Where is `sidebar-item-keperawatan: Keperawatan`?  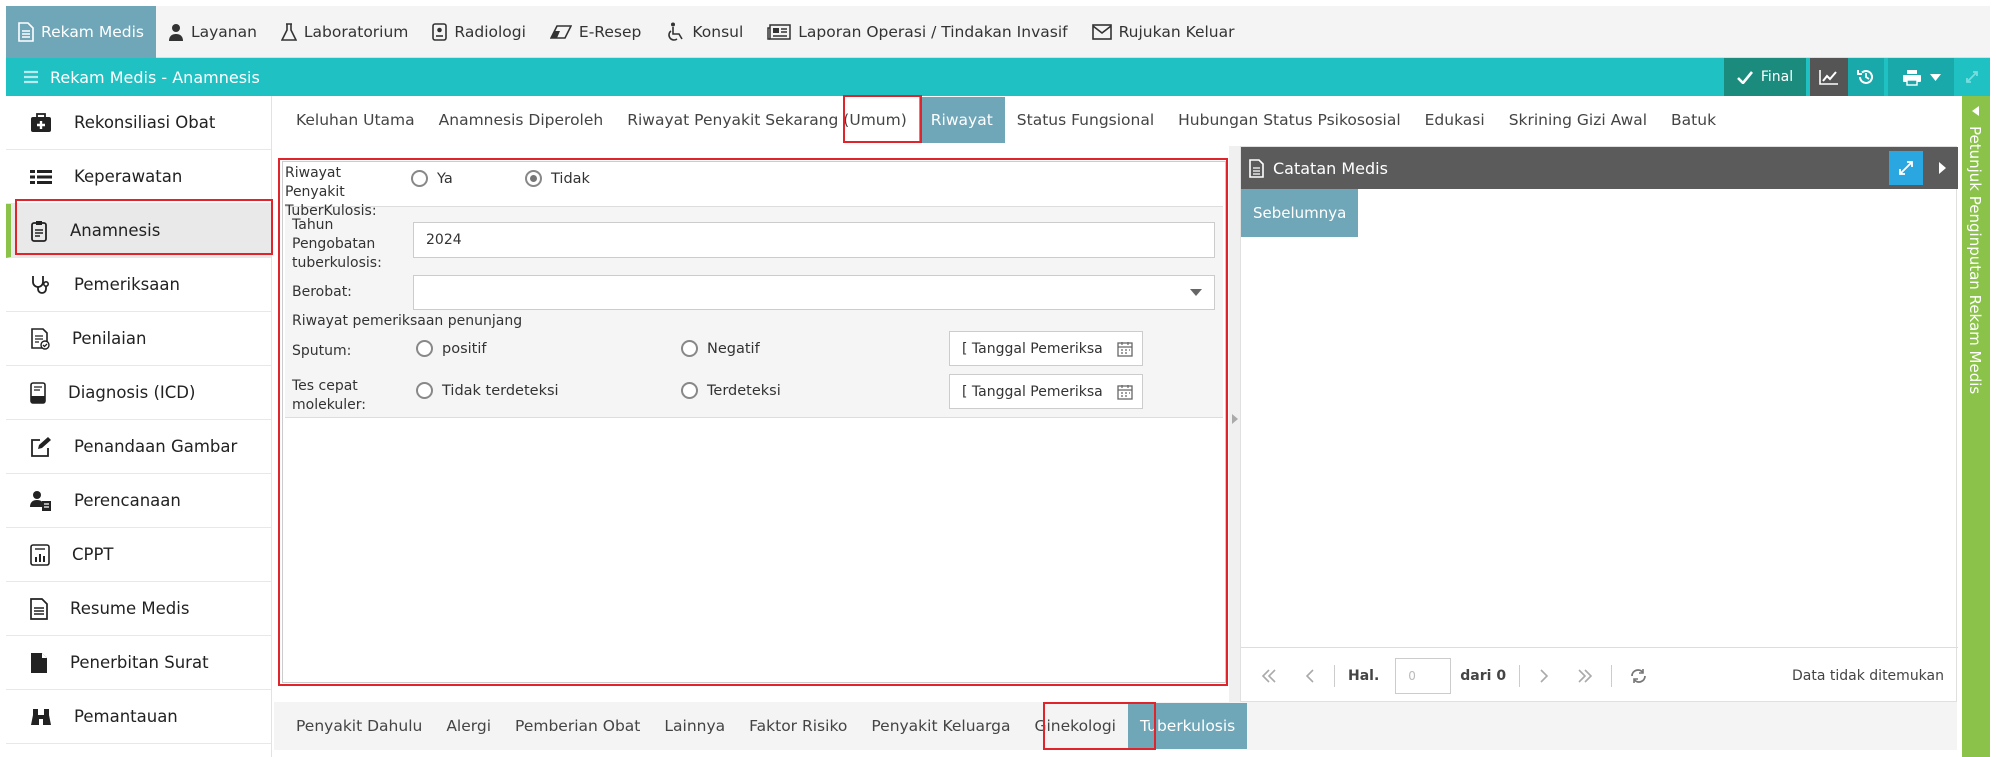
sidebar-item-keperawatan: Keperawatan is located at coordinates (138, 177).